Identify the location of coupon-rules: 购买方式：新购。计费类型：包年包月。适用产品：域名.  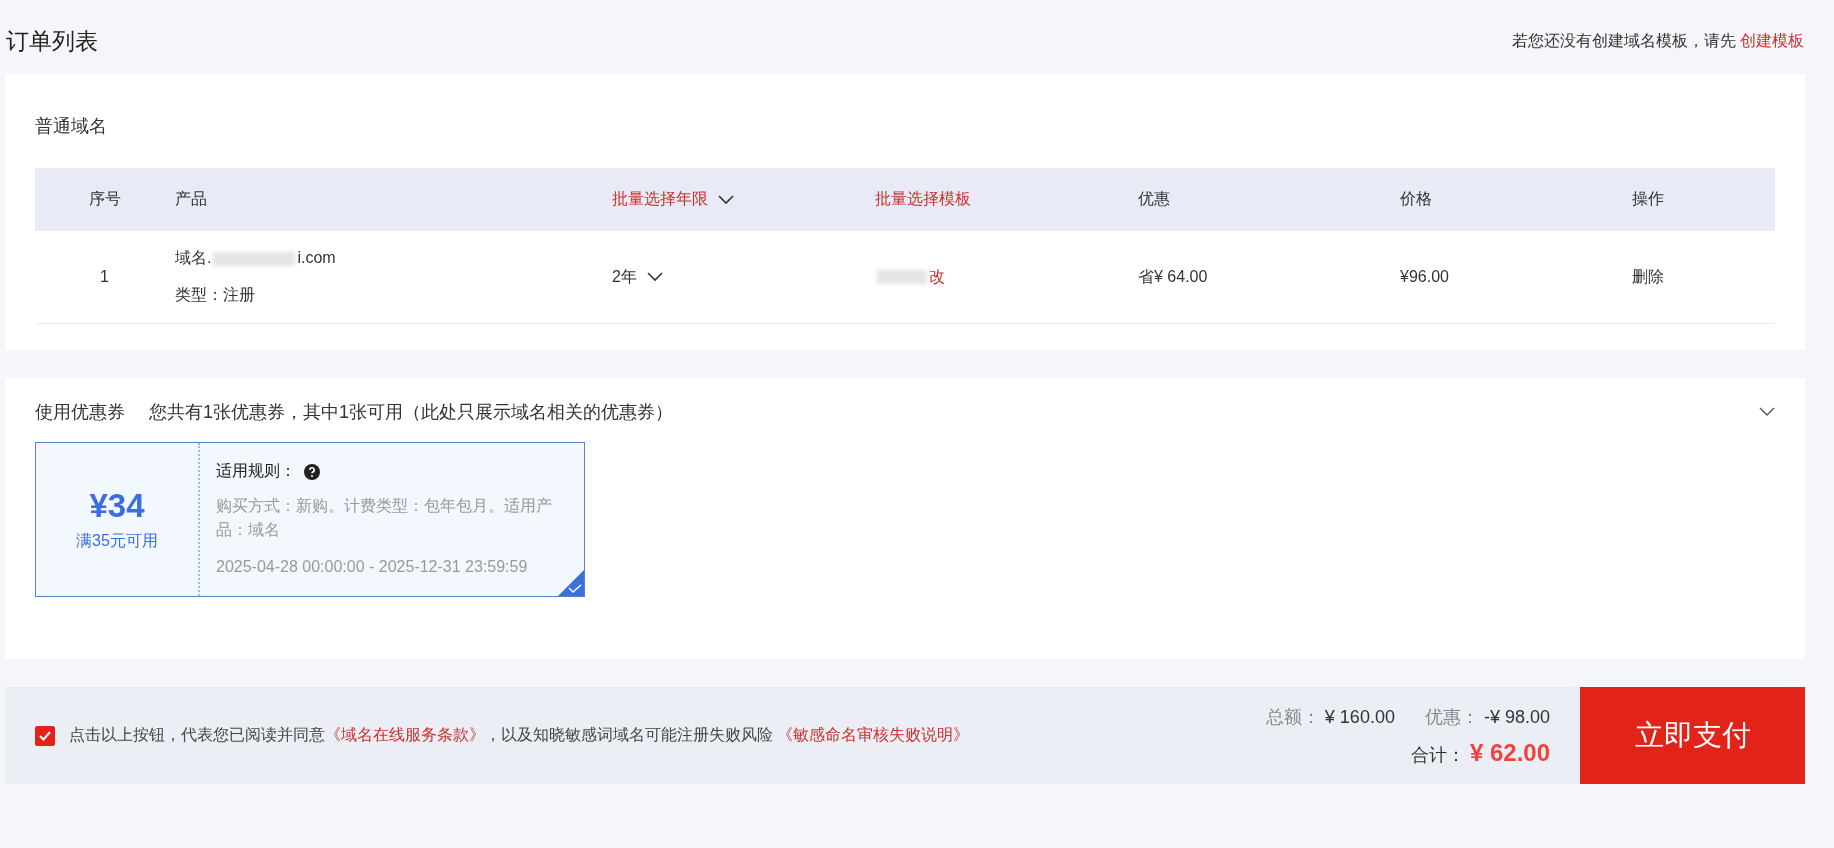
(384, 518).